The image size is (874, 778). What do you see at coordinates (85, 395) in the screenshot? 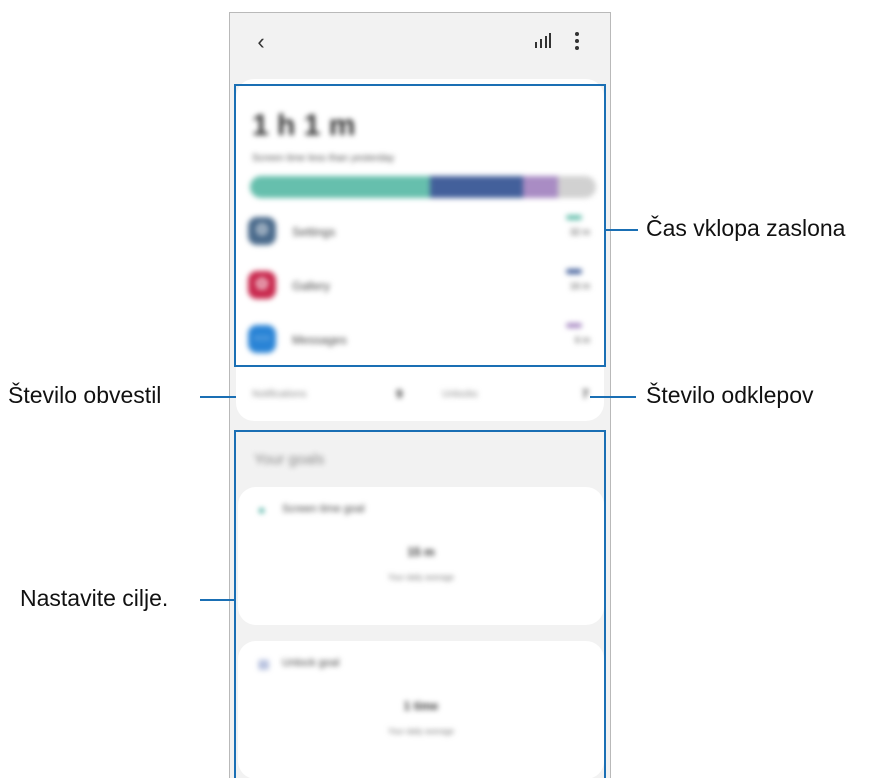
I see `notifications-callout: Število obvestil` at bounding box center [85, 395].